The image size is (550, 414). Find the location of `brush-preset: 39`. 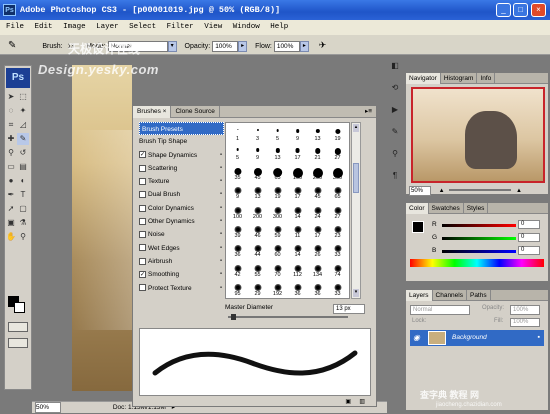

brush-preset: 39 is located at coordinates (237, 230).